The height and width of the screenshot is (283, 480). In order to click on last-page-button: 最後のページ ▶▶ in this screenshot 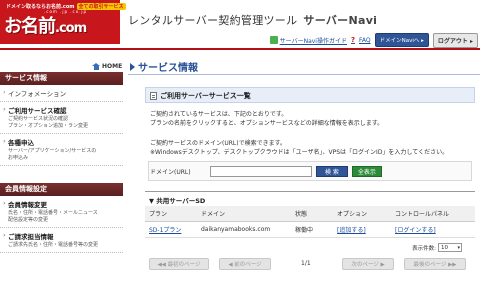, I will do `click(435, 264)`.